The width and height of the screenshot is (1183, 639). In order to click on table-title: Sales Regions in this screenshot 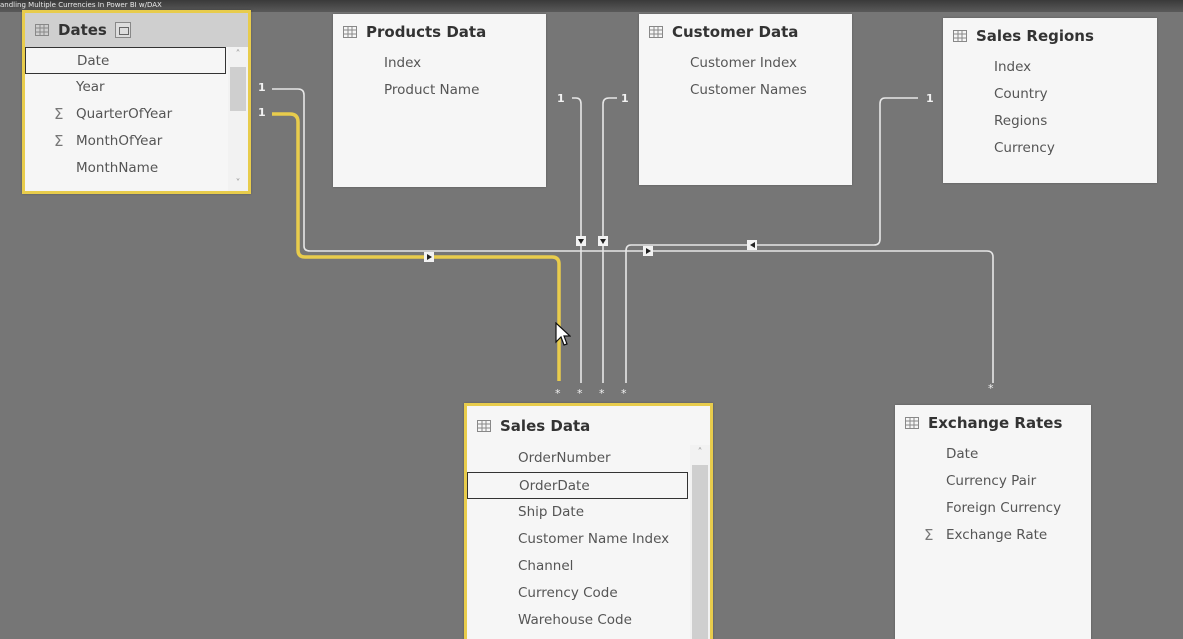, I will do `click(1035, 36)`.